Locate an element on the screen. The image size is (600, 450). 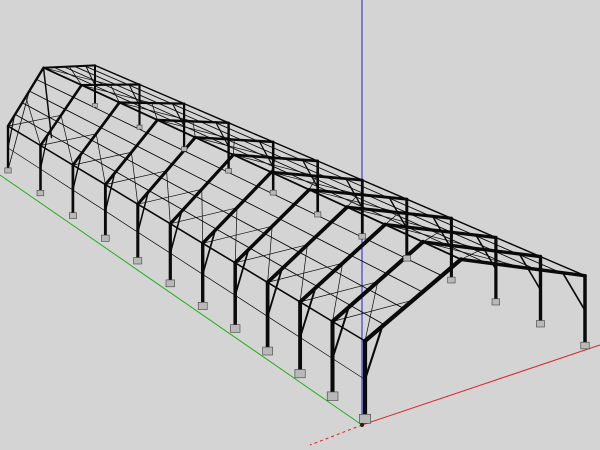
origin-icon is located at coordinates (362, 425).